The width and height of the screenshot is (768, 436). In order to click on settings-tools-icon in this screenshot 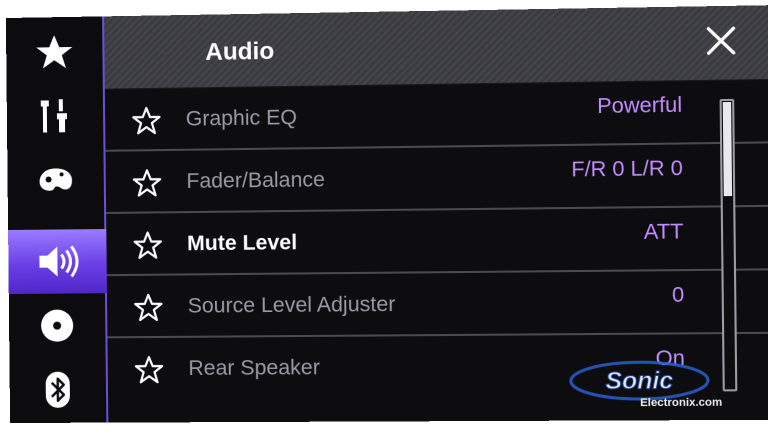, I will do `click(53, 116)`.